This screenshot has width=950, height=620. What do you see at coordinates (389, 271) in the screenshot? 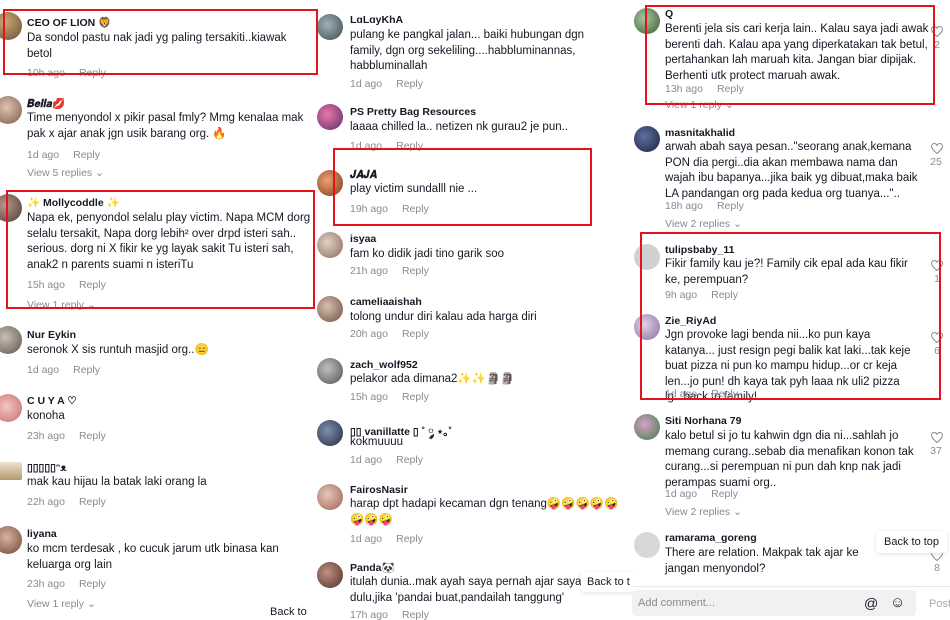
I see `comment-meta: 21h ago Reply` at bounding box center [389, 271].